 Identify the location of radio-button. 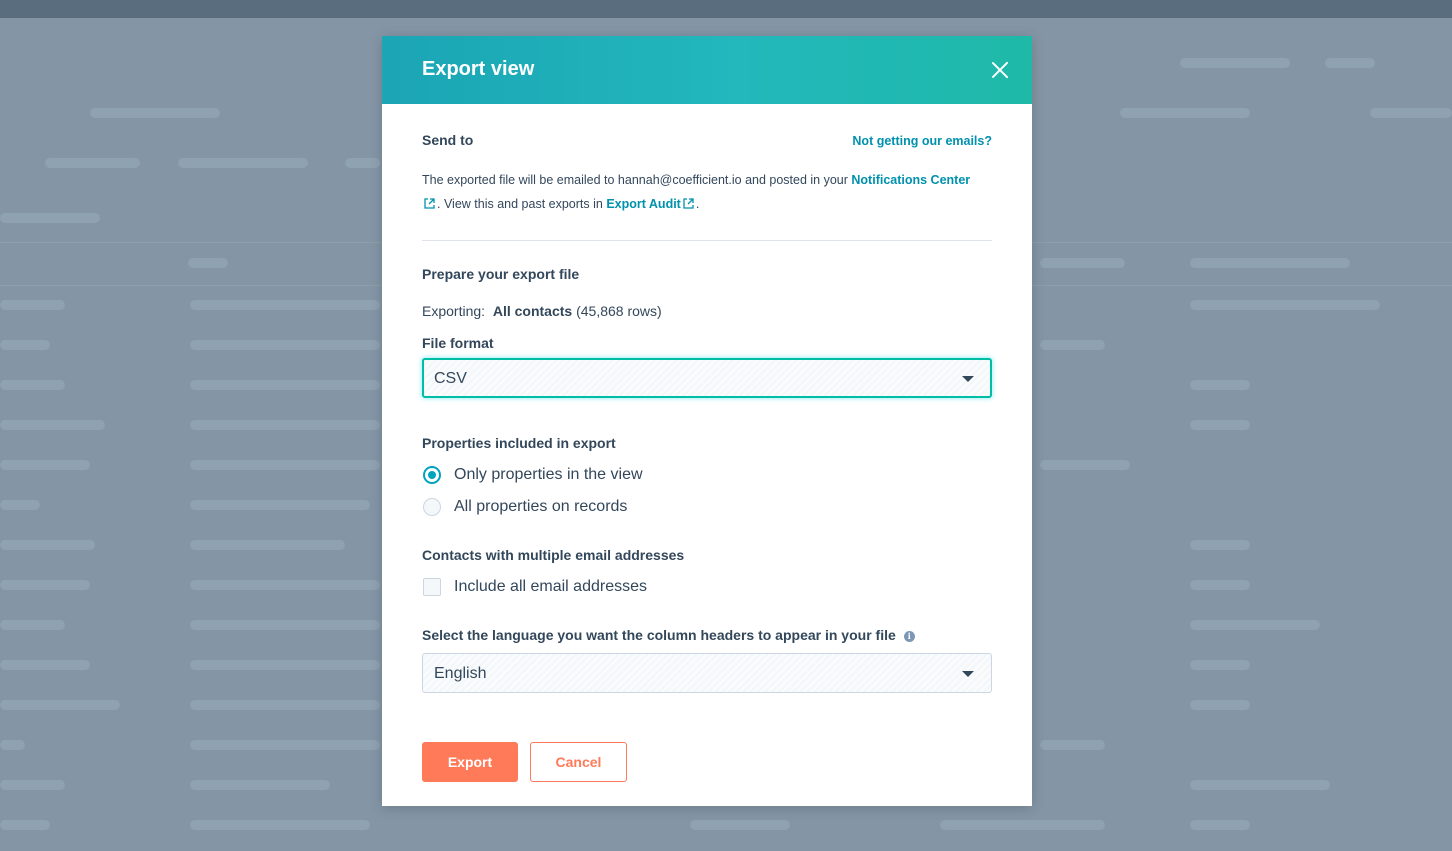
(432, 507).